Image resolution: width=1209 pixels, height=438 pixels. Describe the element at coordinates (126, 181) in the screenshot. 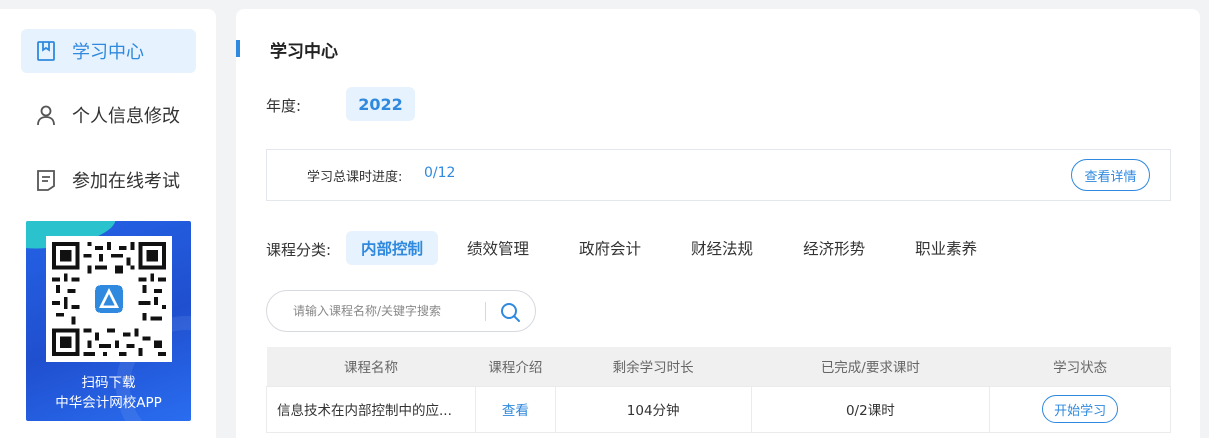

I see `sidebar-item-label: 参加在线考试` at that location.